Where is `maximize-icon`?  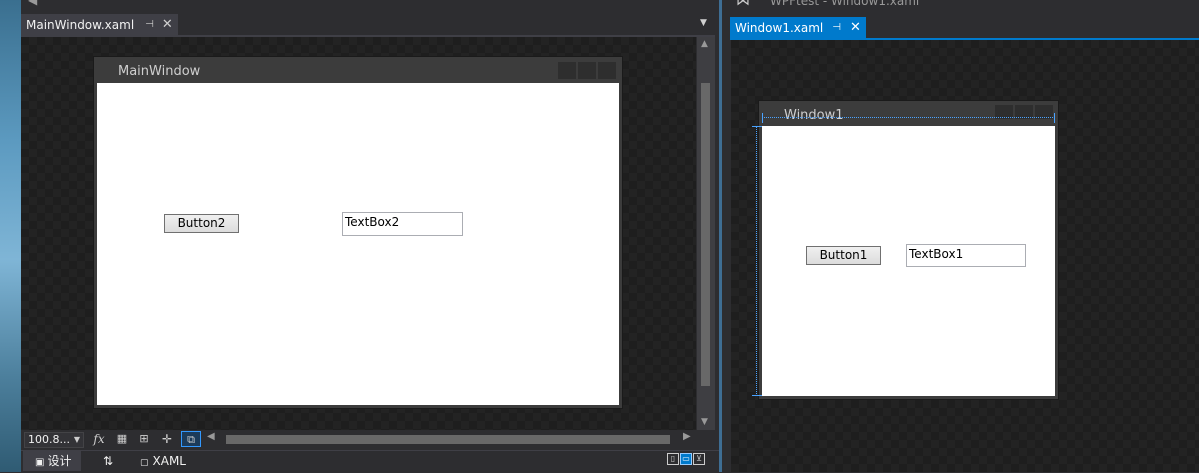
maximize-icon is located at coordinates (587, 70).